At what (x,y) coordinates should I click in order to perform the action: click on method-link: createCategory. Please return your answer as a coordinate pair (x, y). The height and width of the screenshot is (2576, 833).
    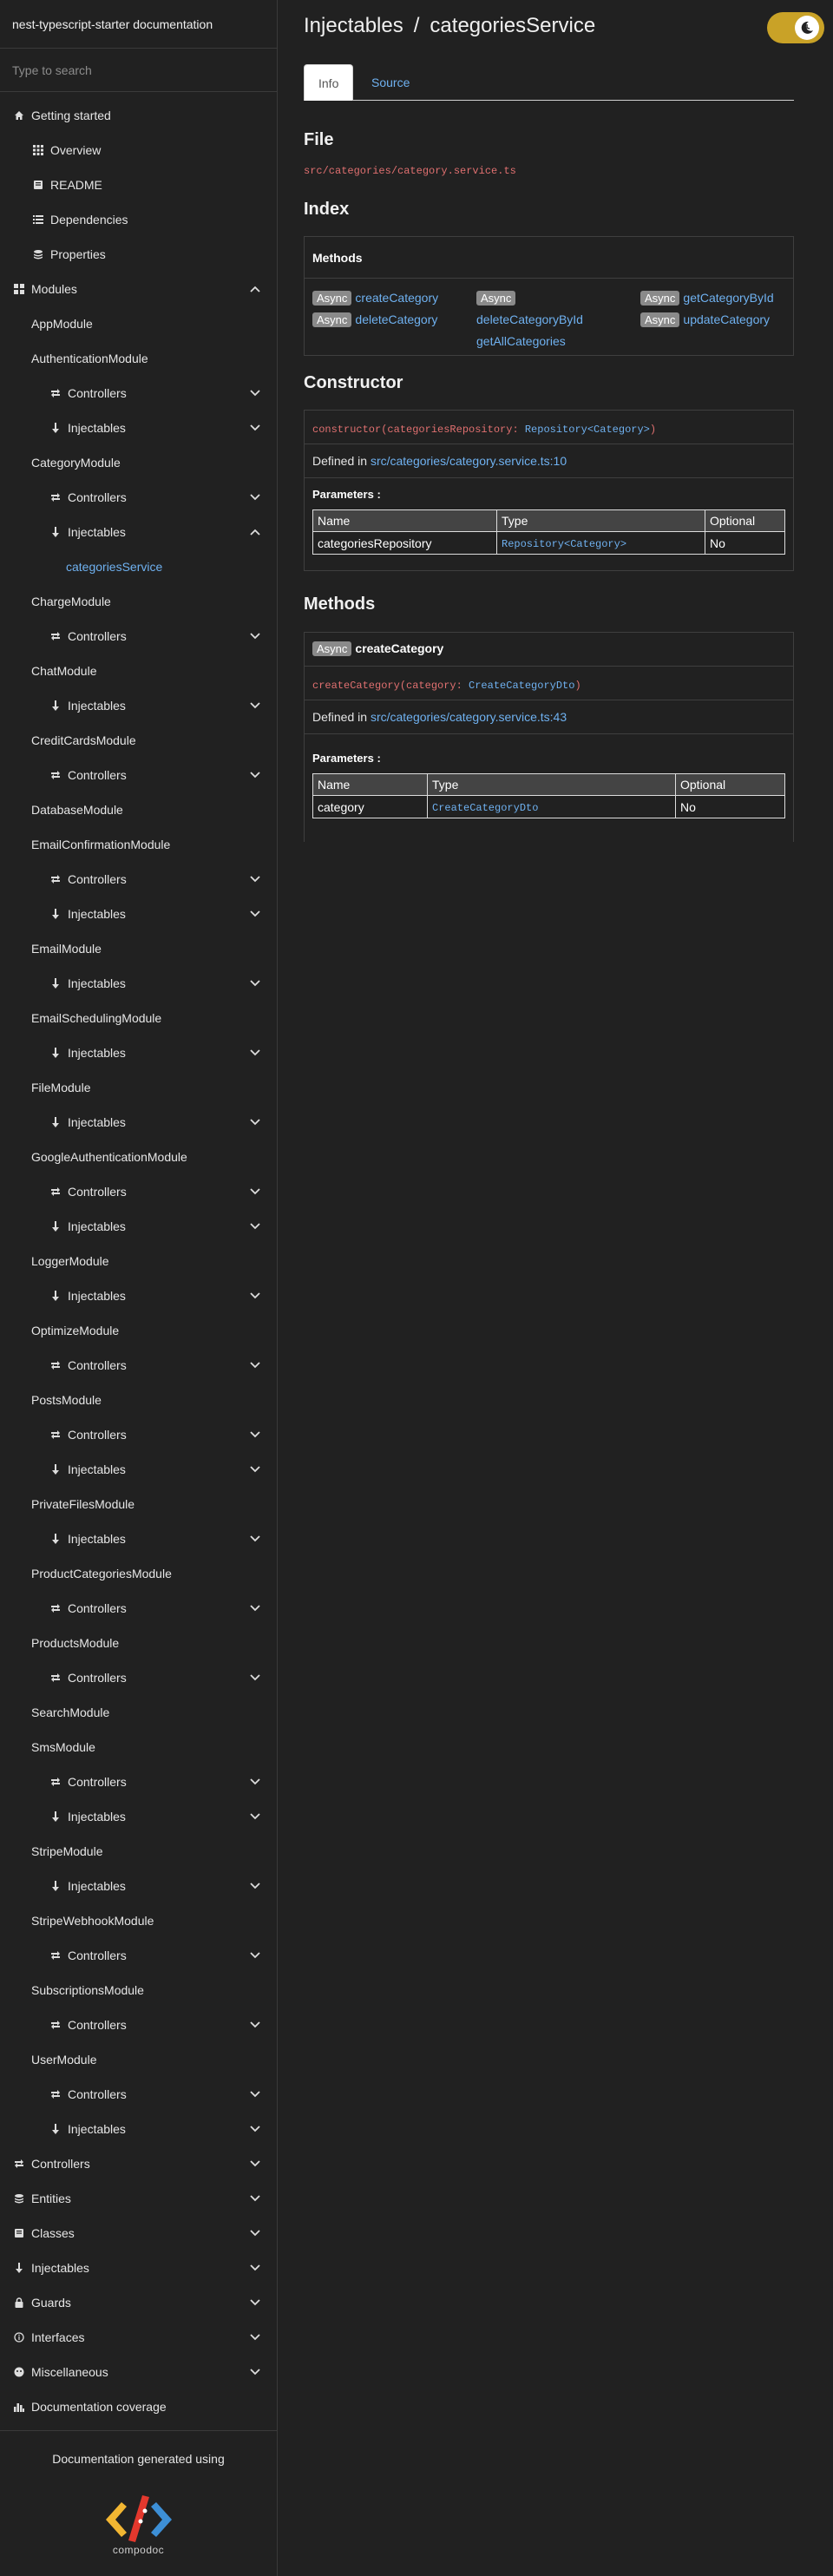
    Looking at the image, I should click on (396, 298).